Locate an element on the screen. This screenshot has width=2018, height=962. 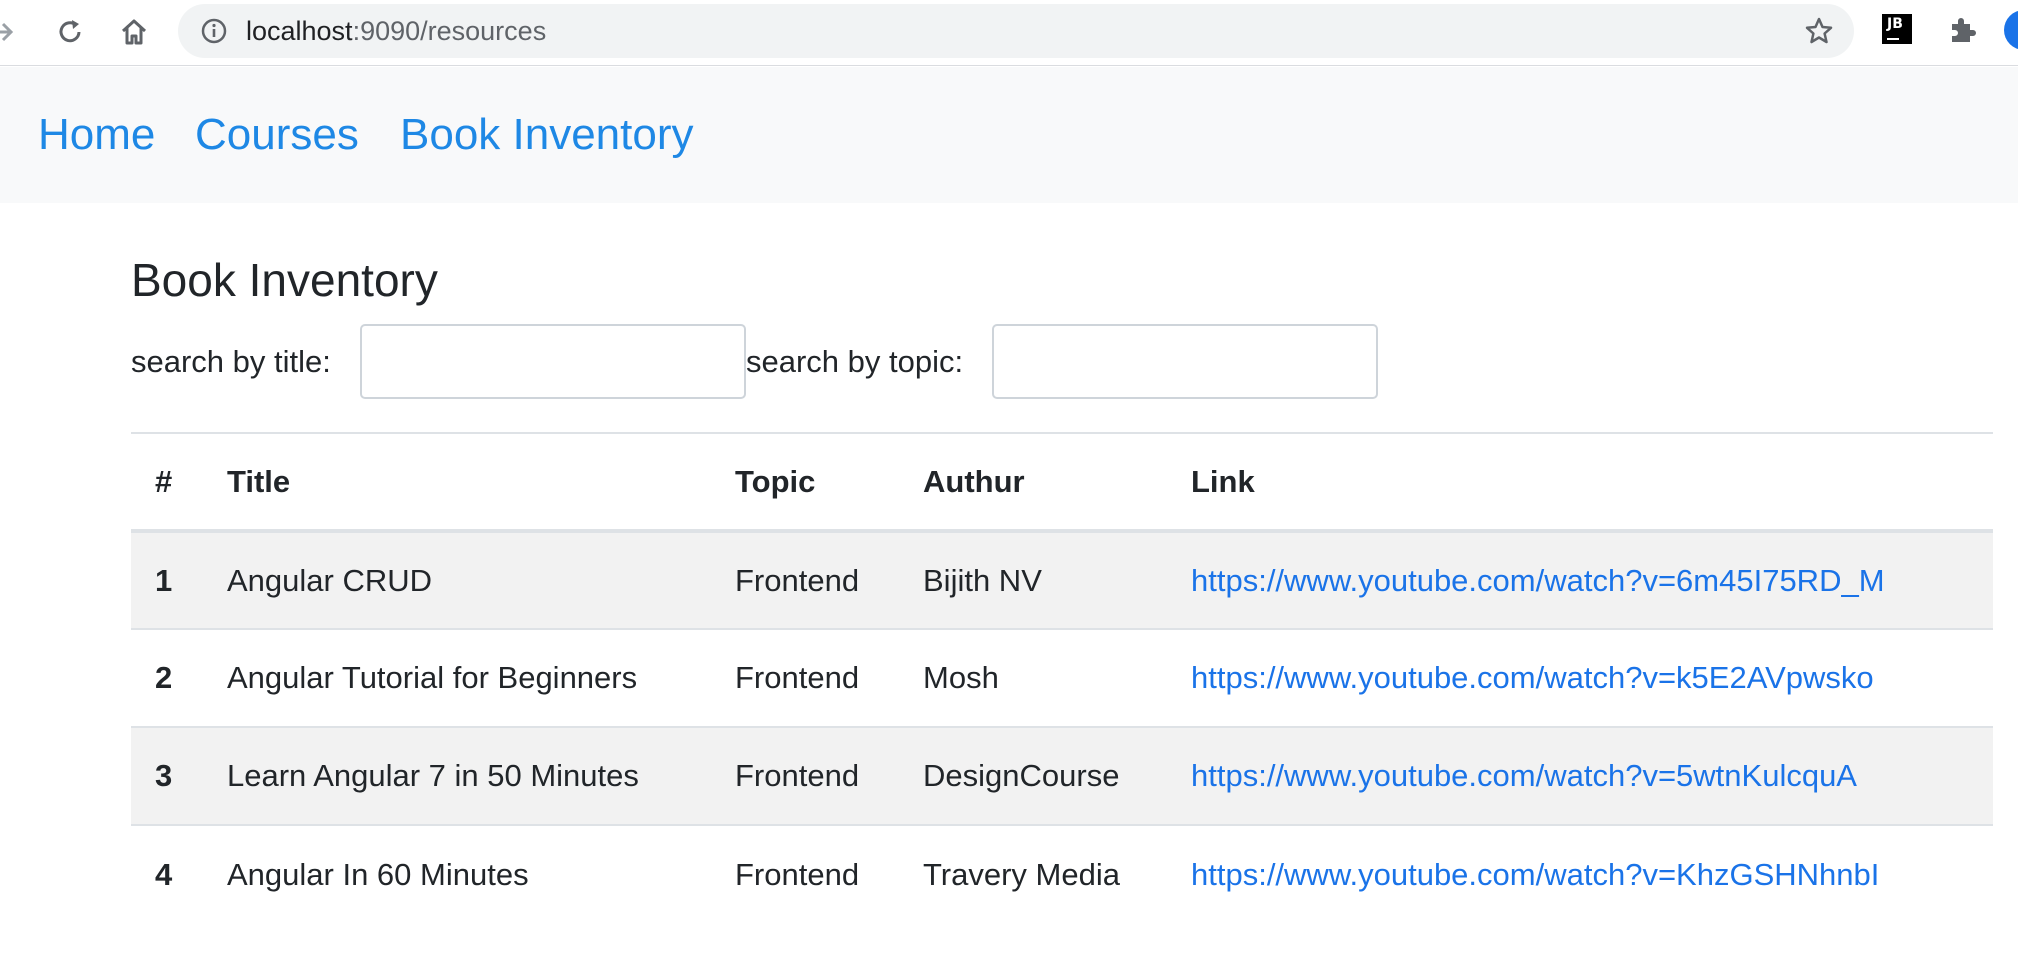
search-topic-label: search by topic: is located at coordinates (855, 361).